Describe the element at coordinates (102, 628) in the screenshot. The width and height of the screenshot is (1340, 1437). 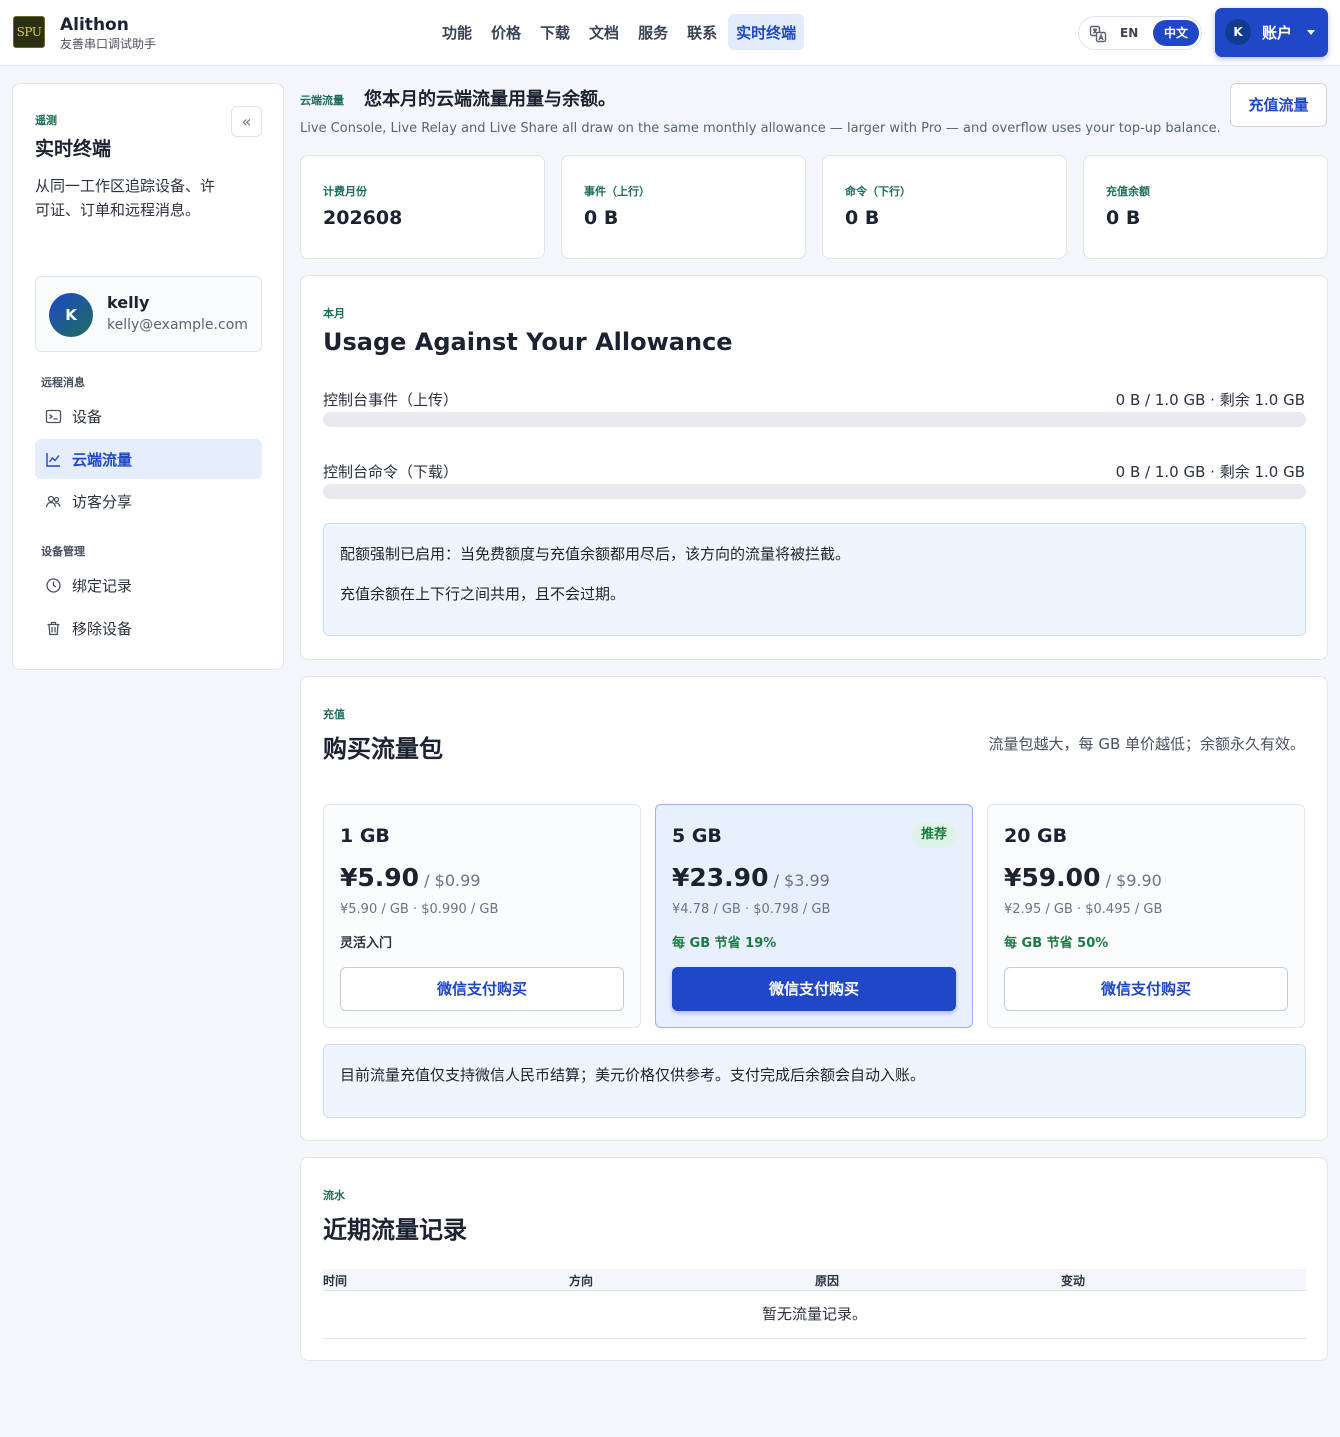
I see `sidebar-item-label: 移除设备` at that location.